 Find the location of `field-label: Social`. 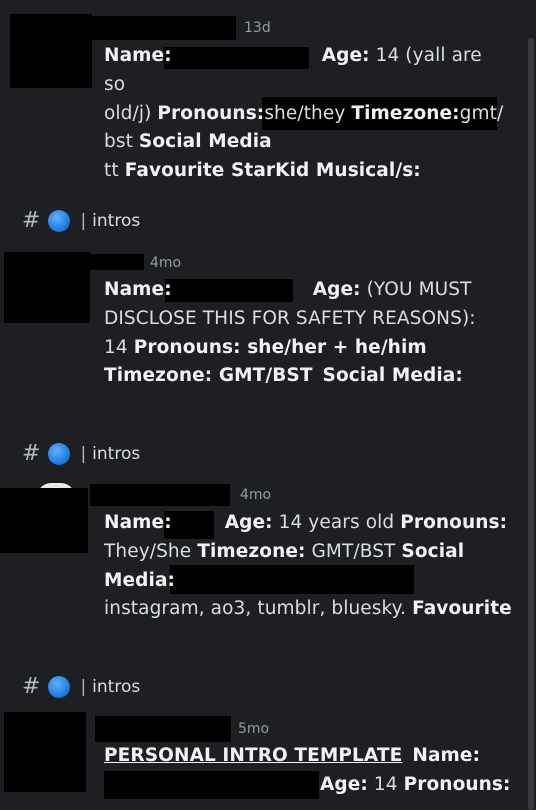

field-label: Social is located at coordinates (433, 551).